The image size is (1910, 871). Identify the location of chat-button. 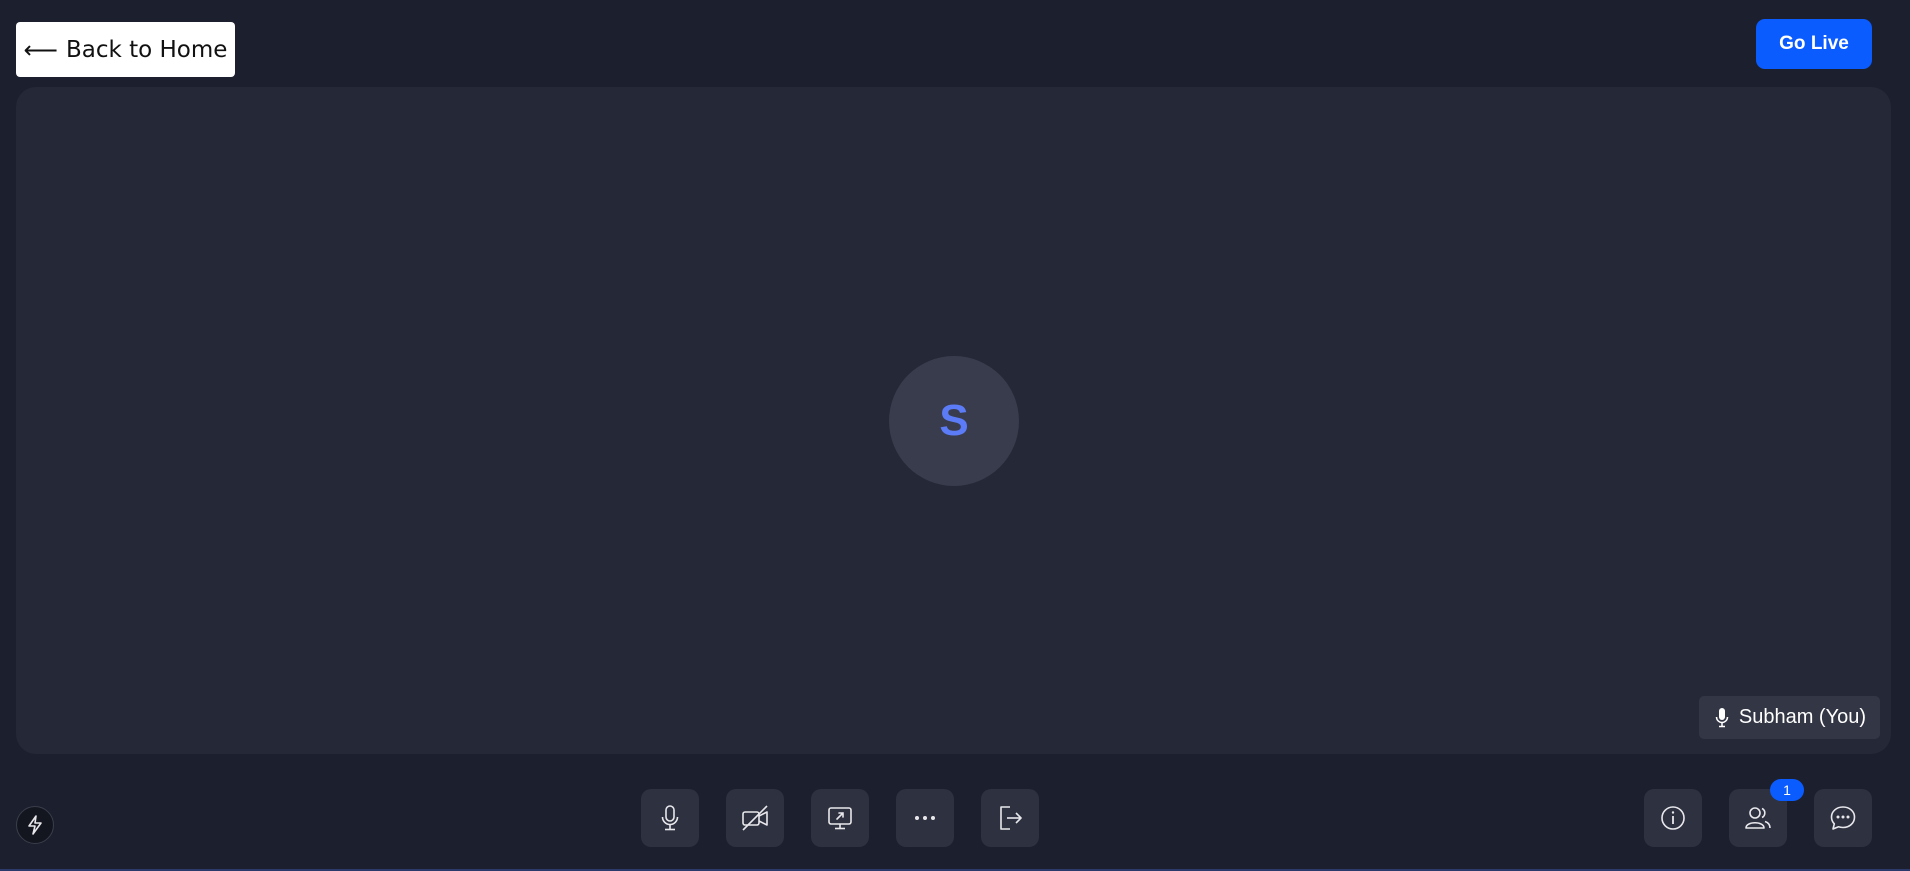
(1843, 818).